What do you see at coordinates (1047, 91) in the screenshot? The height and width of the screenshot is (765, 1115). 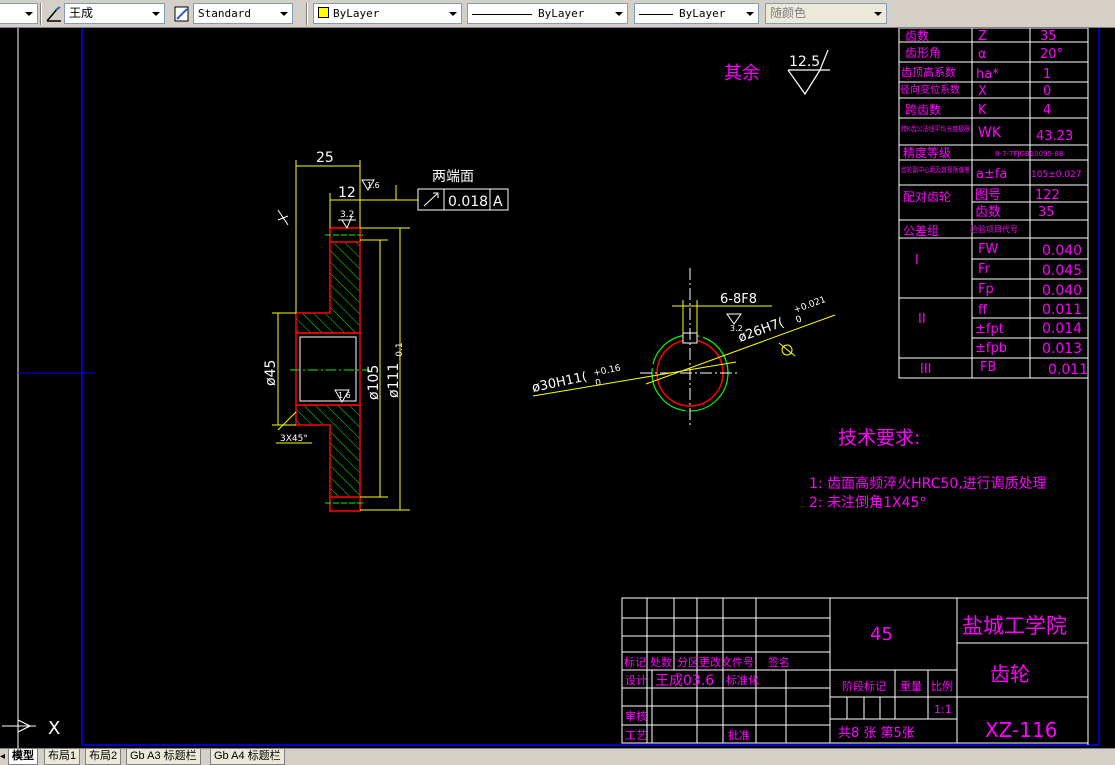 I see `row-value: 0` at bounding box center [1047, 91].